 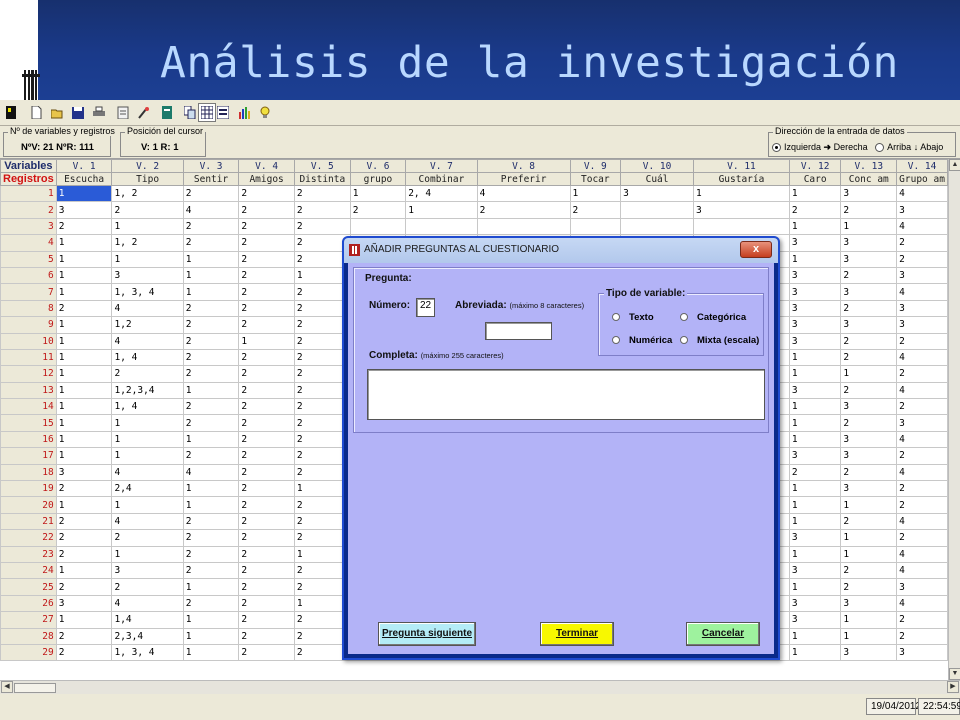 What do you see at coordinates (266, 166) in the screenshot?
I see `column-header-id: V. 4` at bounding box center [266, 166].